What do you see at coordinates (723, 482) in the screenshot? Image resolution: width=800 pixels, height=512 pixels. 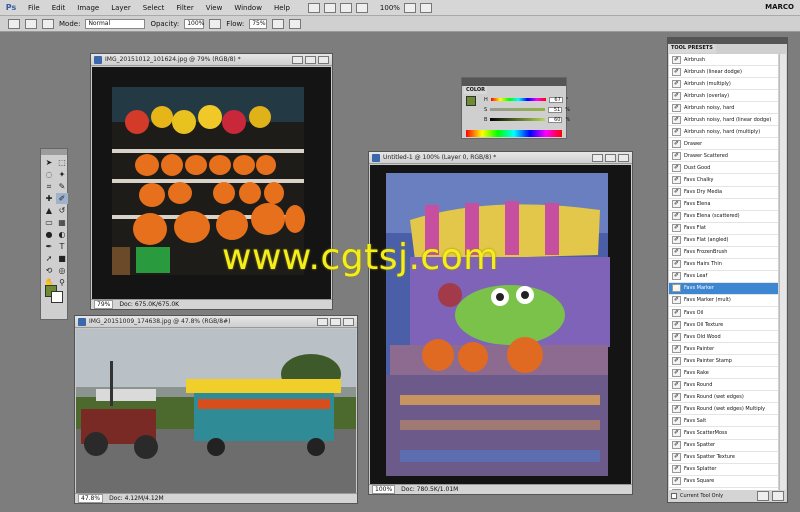 I see `preset-item: ✐ Favs Square` at bounding box center [723, 482].